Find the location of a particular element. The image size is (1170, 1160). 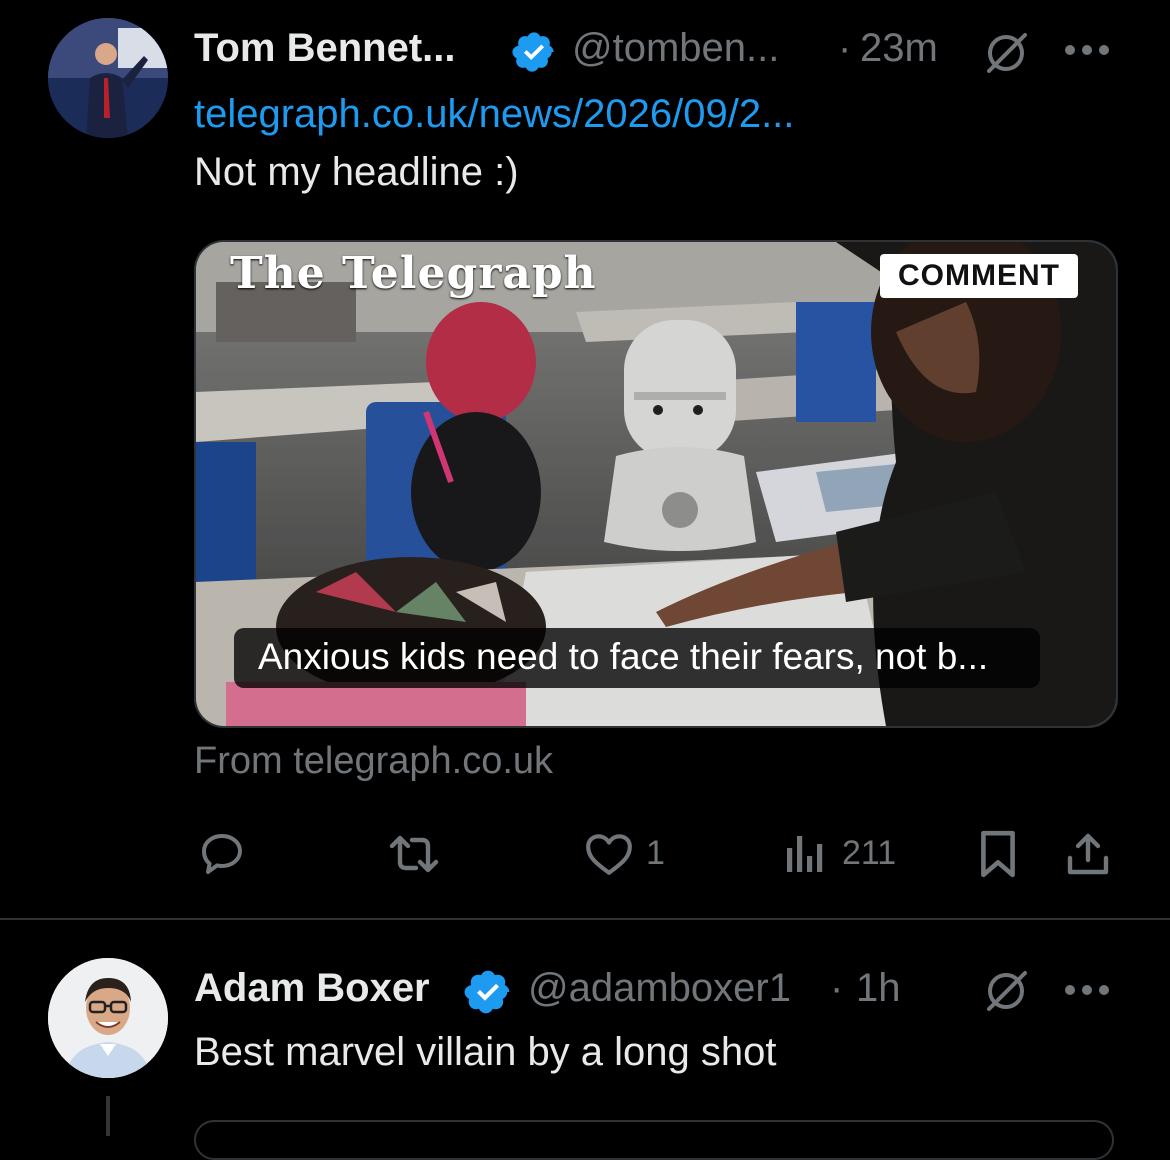

thread-line is located at coordinates (108, 1116).